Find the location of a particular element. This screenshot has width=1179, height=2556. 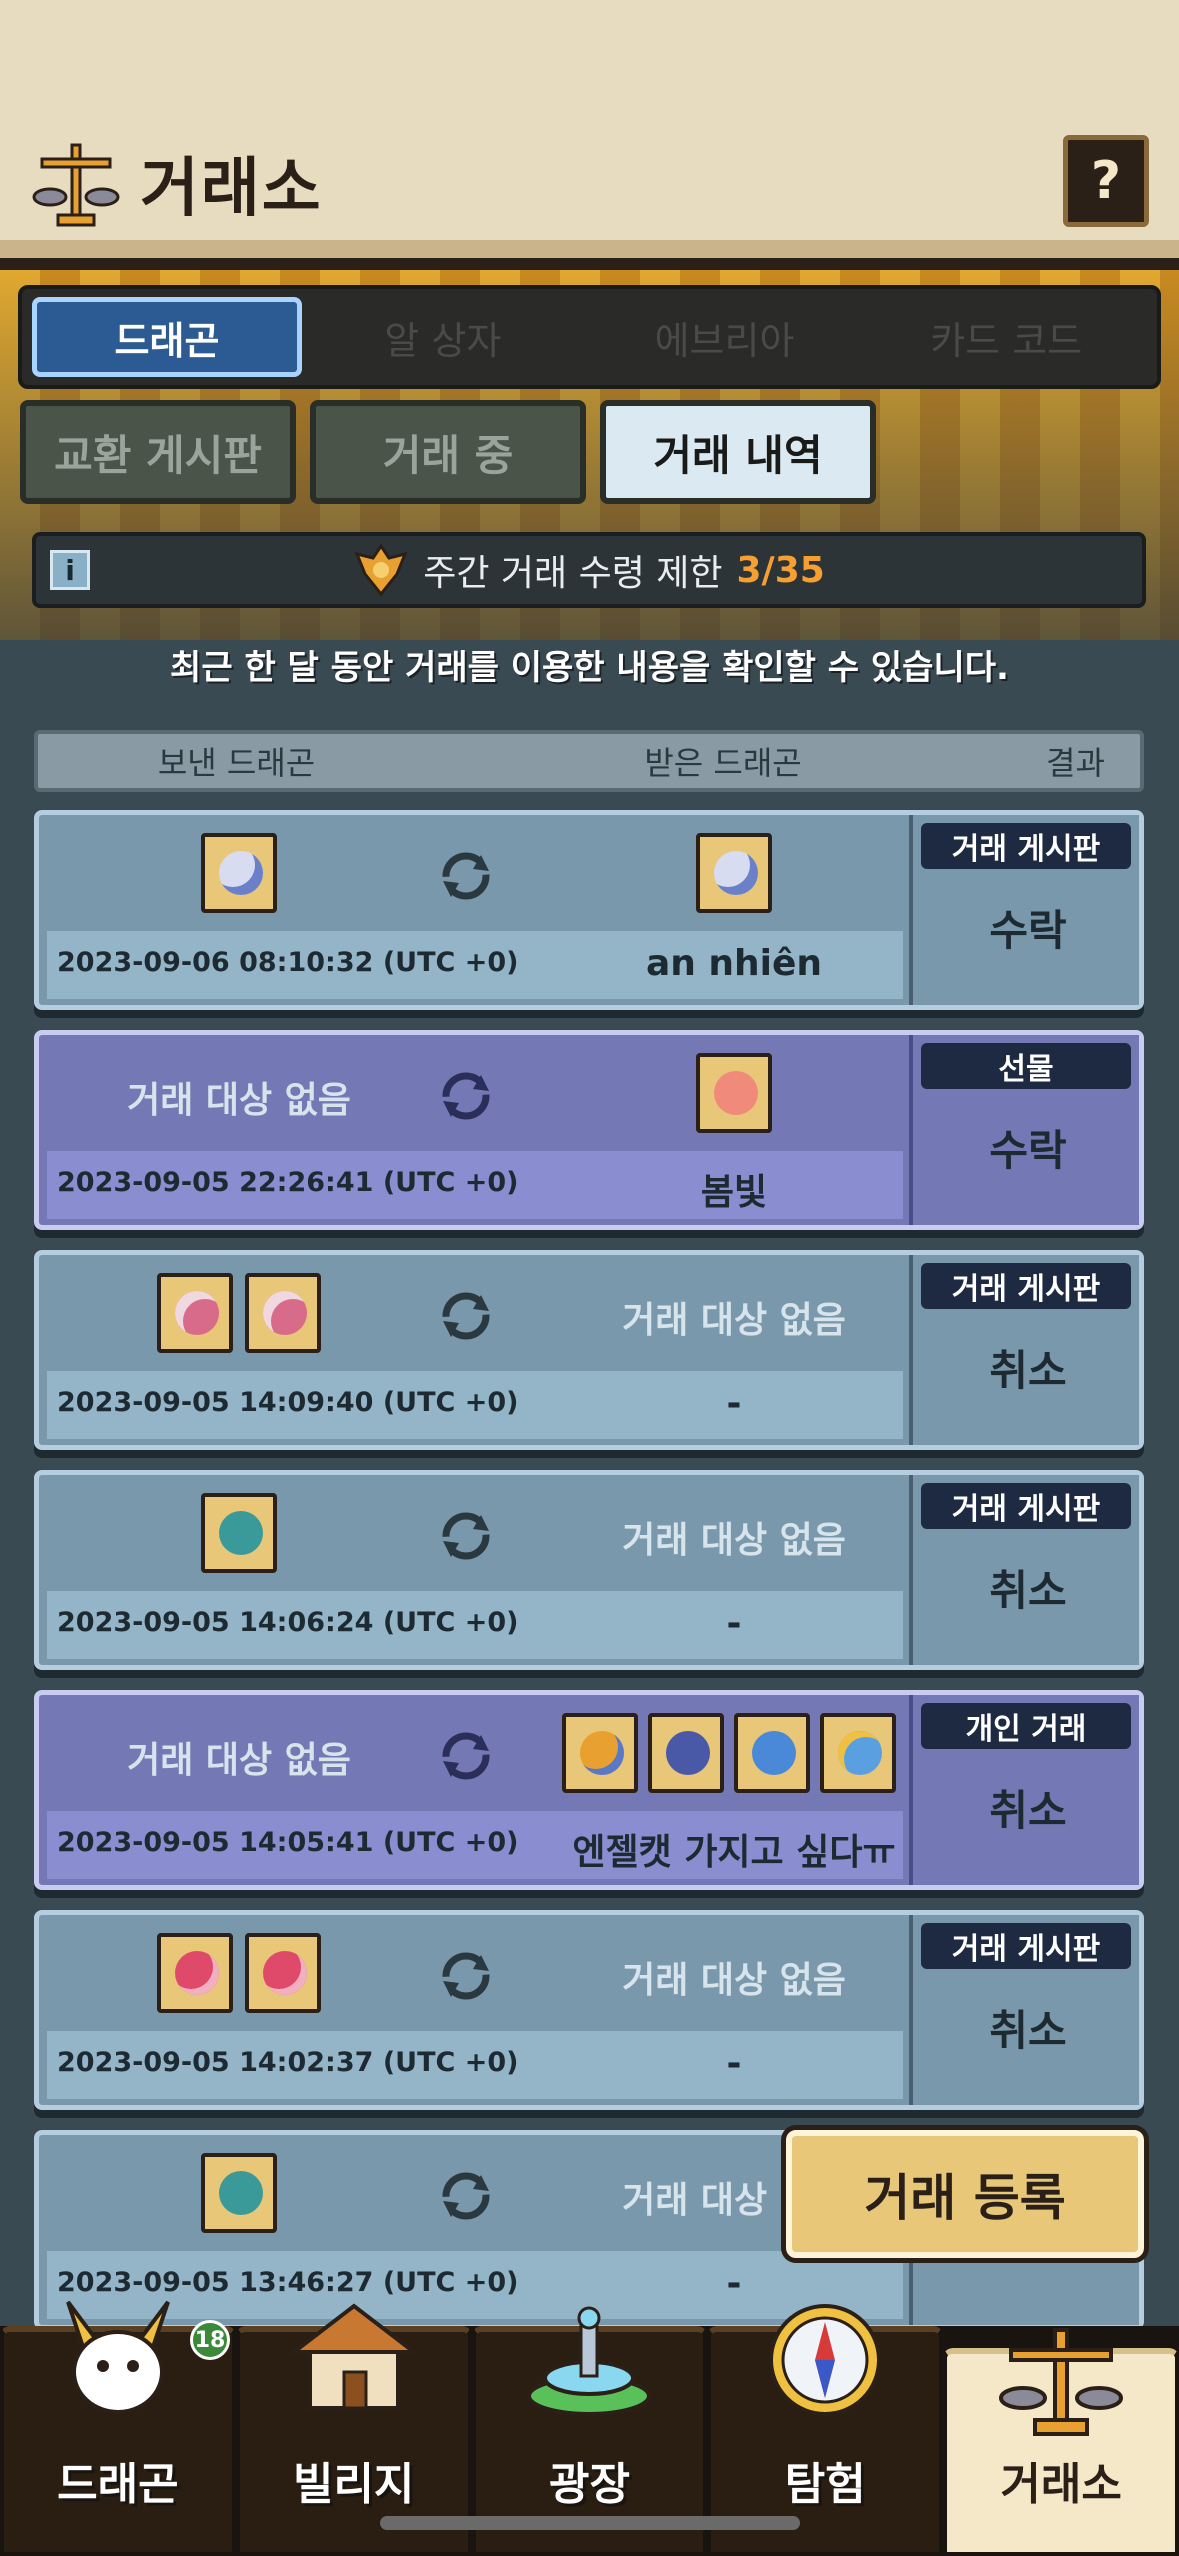

fountain-icon is located at coordinates (589, 2361).